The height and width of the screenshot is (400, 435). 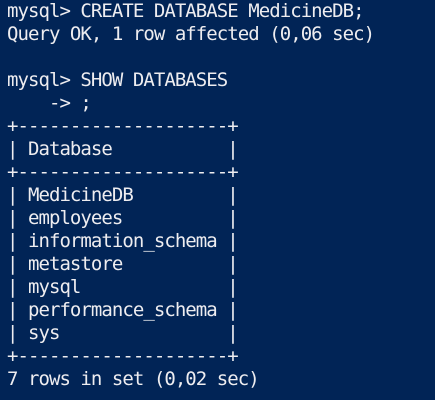 What do you see at coordinates (186, 11) in the screenshot?
I see `command-create-database: mysql> CREATE DATABASE MedicineDB;` at bounding box center [186, 11].